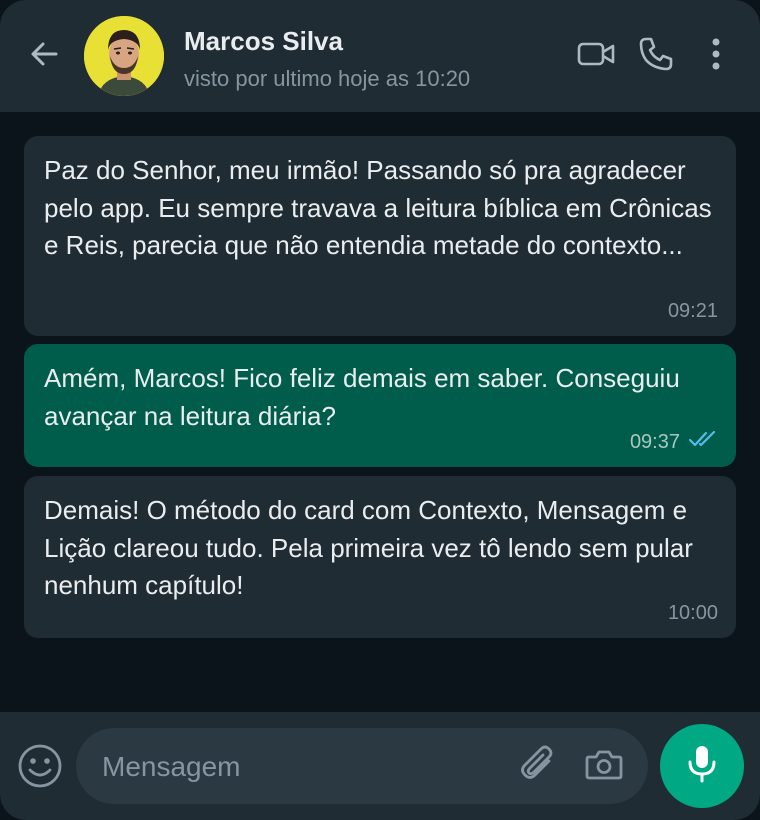 The height and width of the screenshot is (820, 760). I want to click on message-composer, so click(380, 766).